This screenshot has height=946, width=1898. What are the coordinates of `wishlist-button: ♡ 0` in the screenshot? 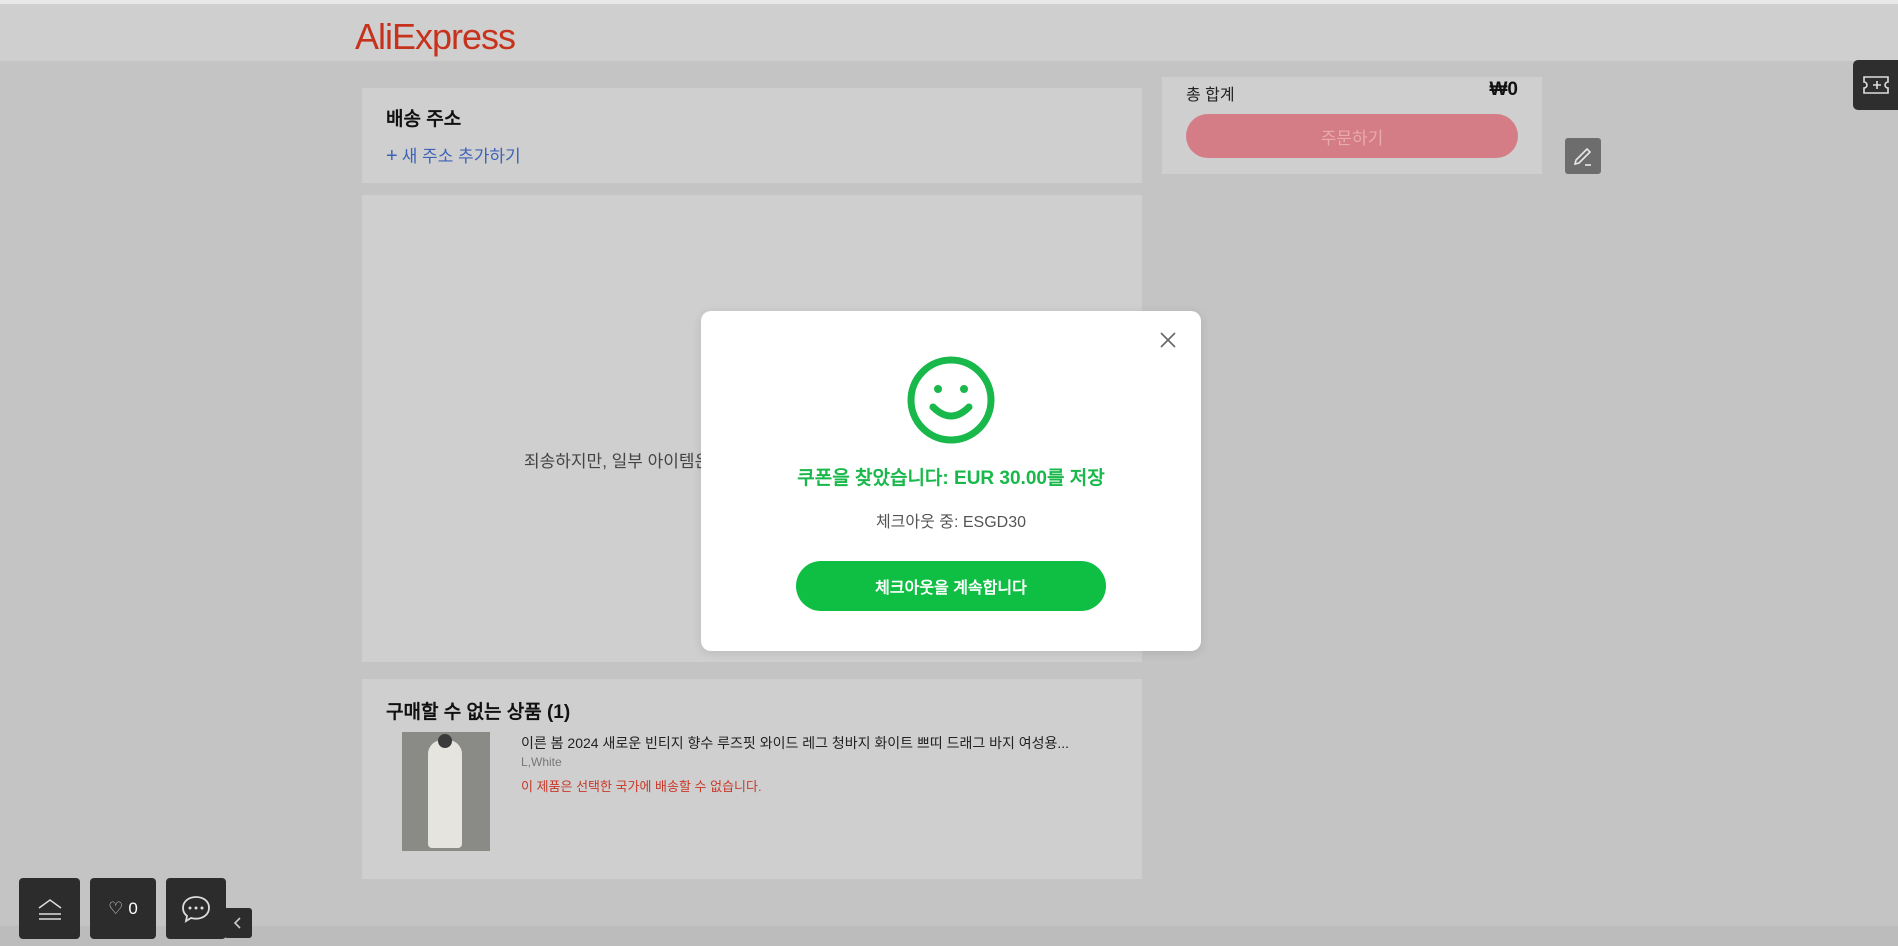 It's located at (123, 908).